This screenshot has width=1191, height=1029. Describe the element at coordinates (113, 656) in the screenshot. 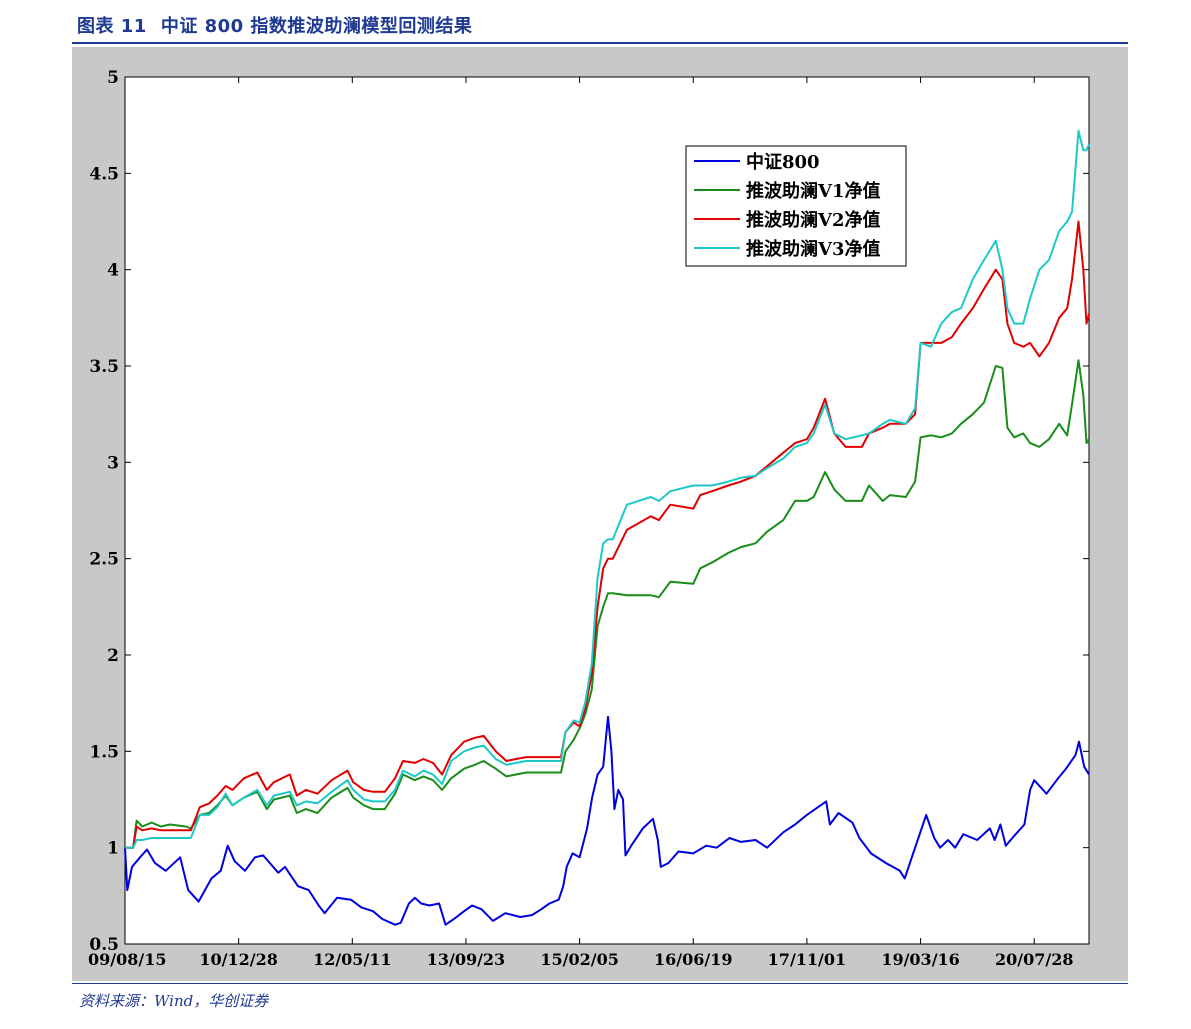

I see `y-tick-label: 2` at that location.